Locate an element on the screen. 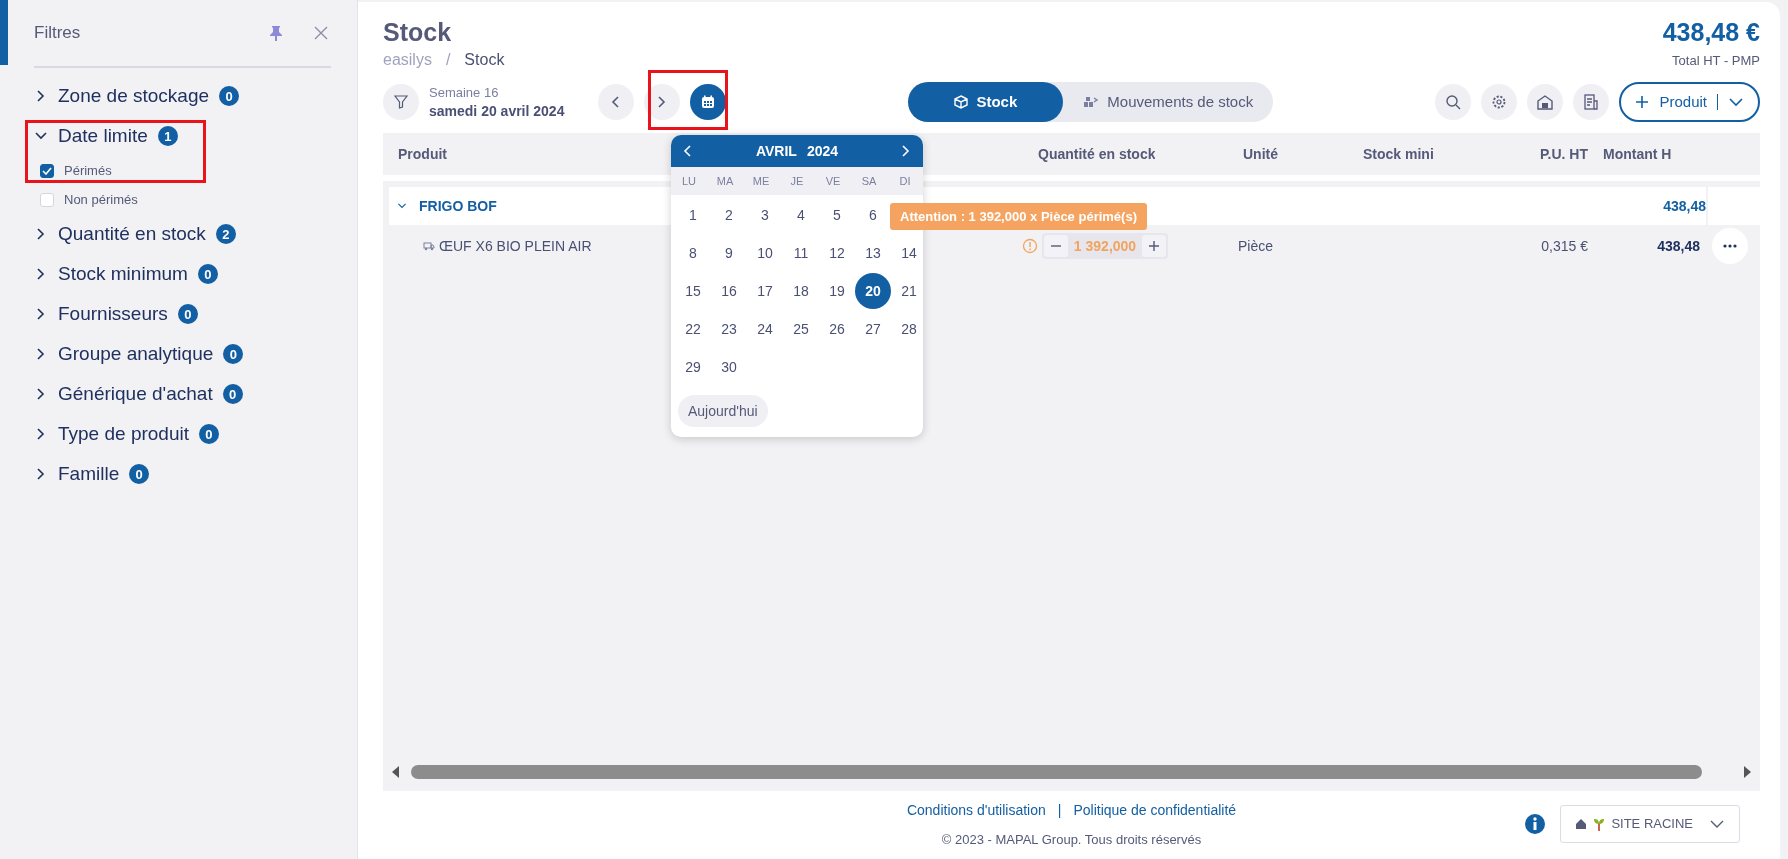 The height and width of the screenshot is (859, 1788). calendar-day: 3 is located at coordinates (765, 214).